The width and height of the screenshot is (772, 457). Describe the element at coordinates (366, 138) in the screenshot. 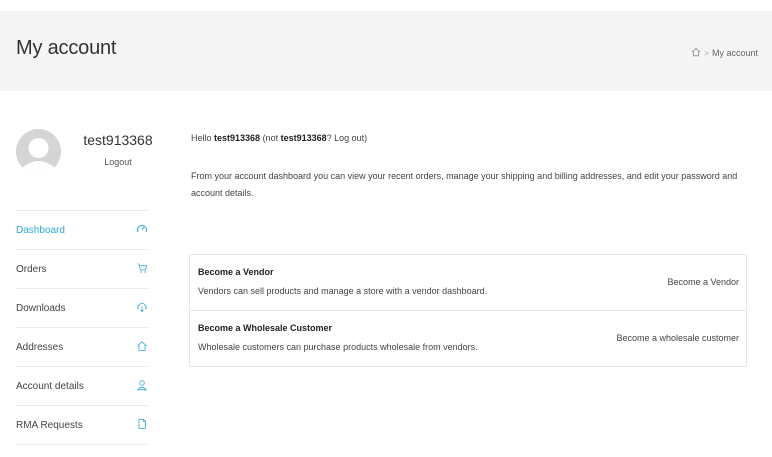

I see `hello-end: )` at that location.